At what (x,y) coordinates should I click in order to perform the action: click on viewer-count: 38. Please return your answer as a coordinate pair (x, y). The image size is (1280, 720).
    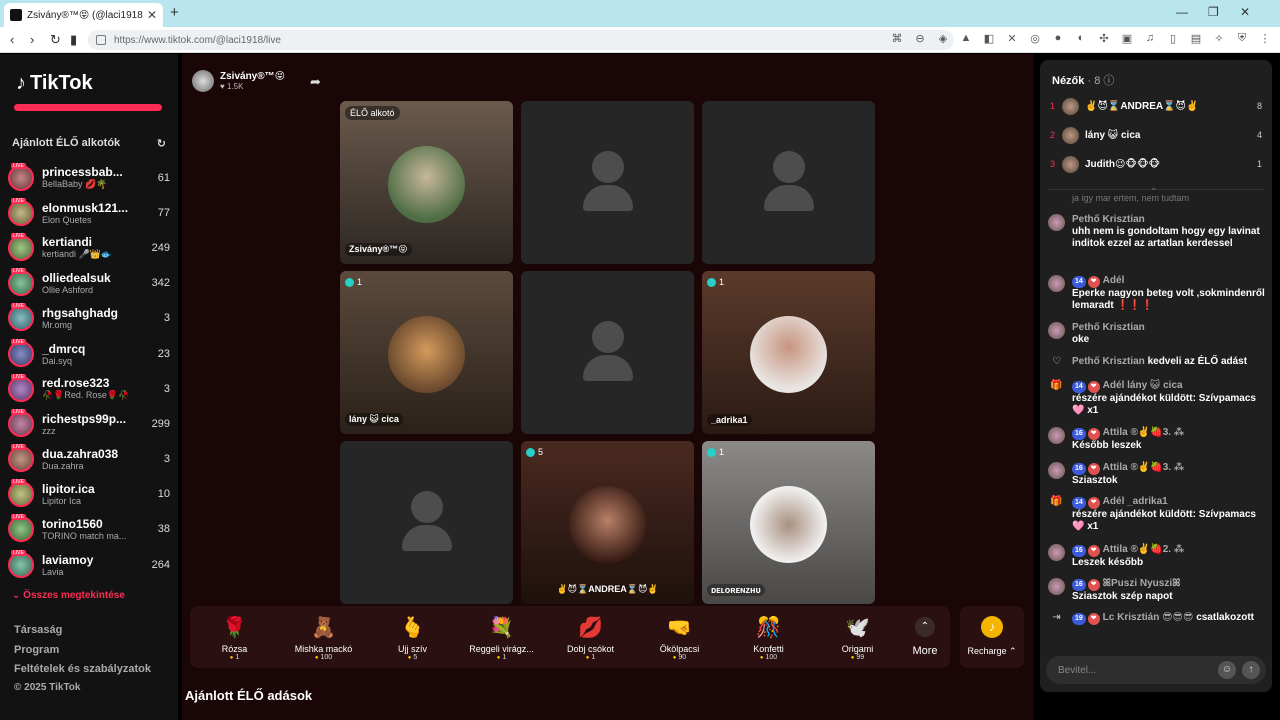
    Looking at the image, I should click on (163, 529).